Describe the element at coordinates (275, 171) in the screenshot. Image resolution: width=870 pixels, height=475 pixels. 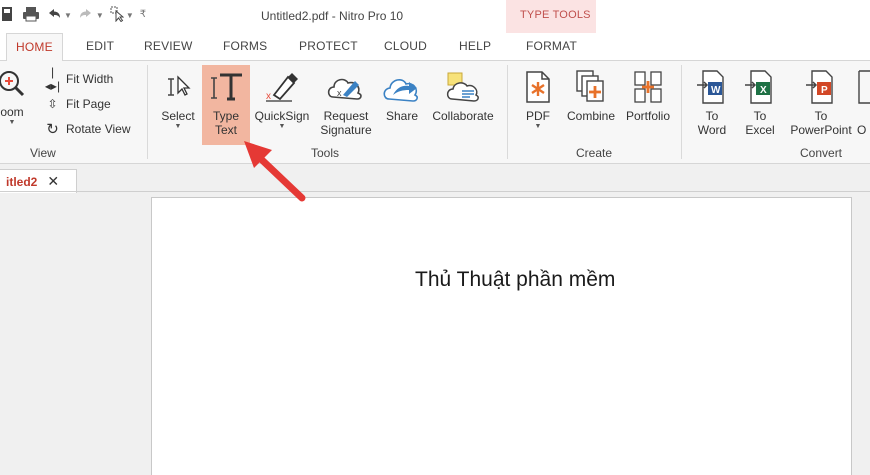
I see `annotation-arrow-icon` at that location.